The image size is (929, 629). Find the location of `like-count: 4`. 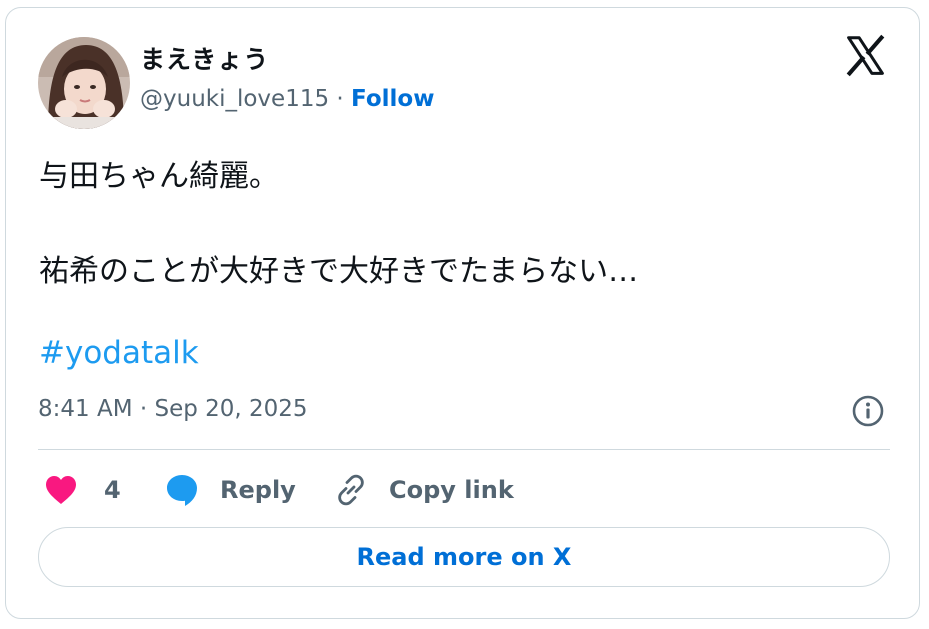

like-count: 4 is located at coordinates (112, 490).